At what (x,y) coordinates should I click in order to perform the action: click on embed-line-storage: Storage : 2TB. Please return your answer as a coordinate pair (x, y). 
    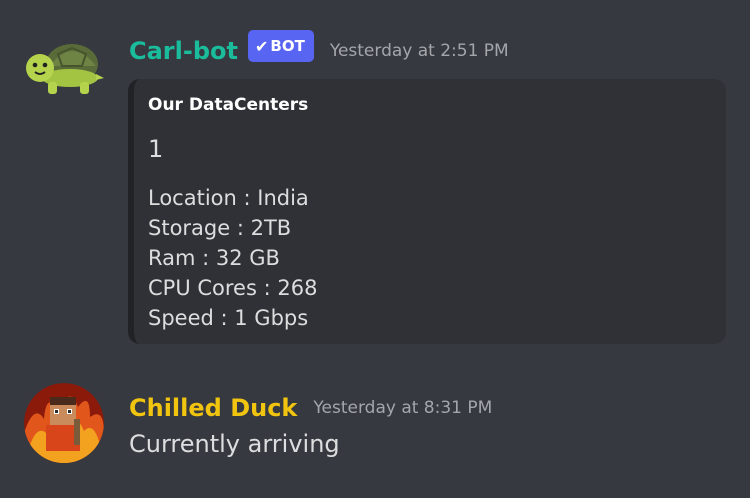
    Looking at the image, I should click on (220, 228).